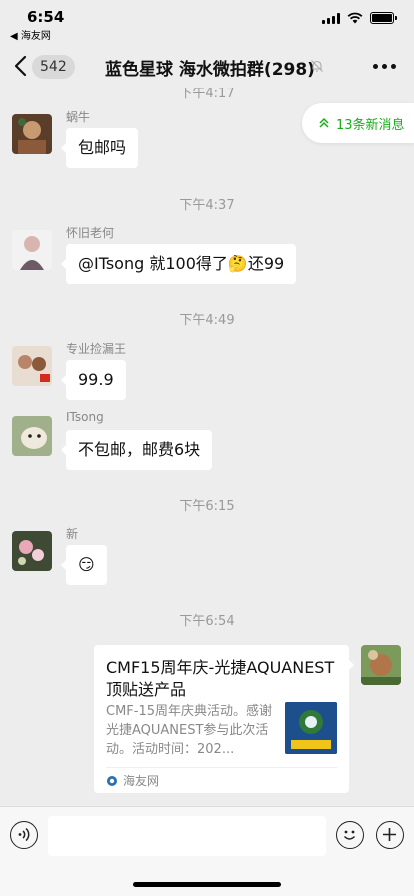  Describe the element at coordinates (221, 780) in the screenshot. I see `link-card-source: 海友网` at that location.